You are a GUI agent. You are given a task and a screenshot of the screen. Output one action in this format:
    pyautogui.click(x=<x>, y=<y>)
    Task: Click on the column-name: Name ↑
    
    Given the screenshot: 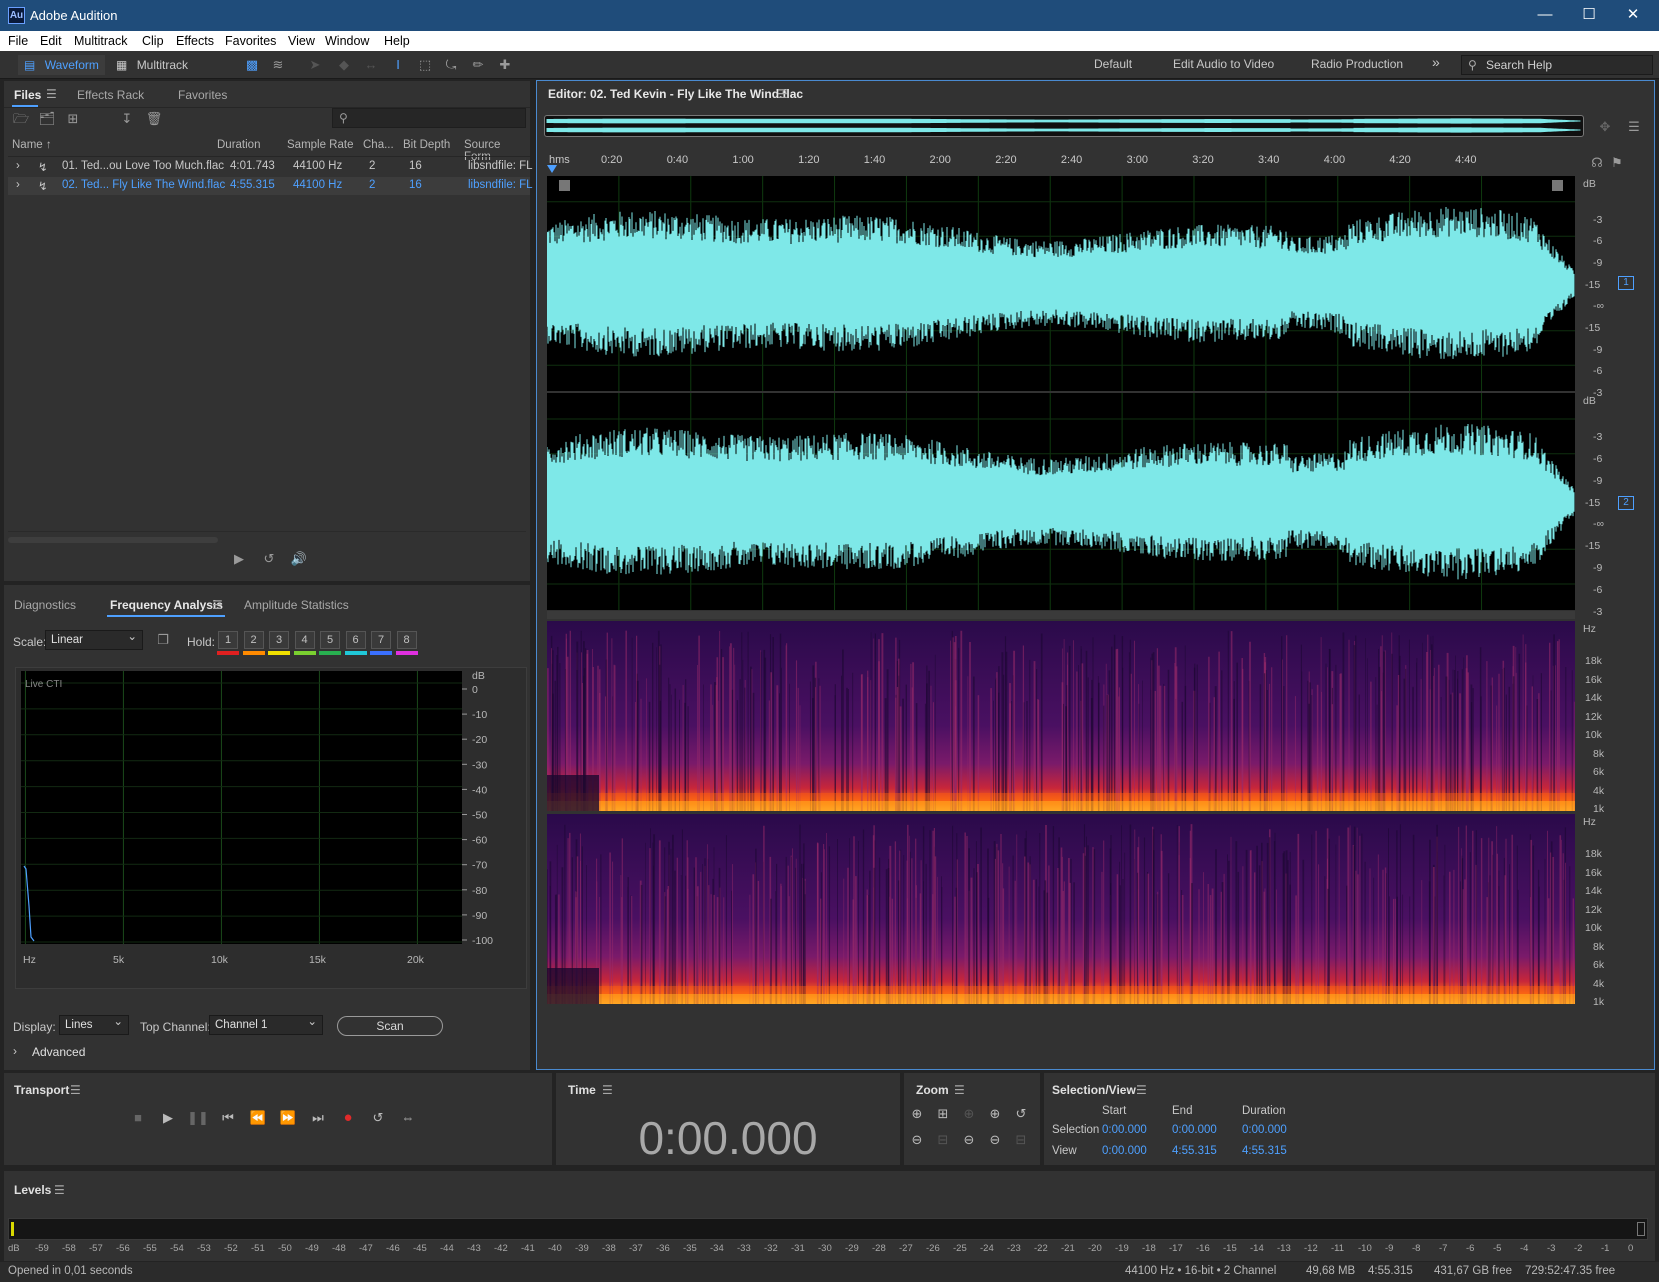 What is the action you would take?
    pyautogui.click(x=32, y=145)
    